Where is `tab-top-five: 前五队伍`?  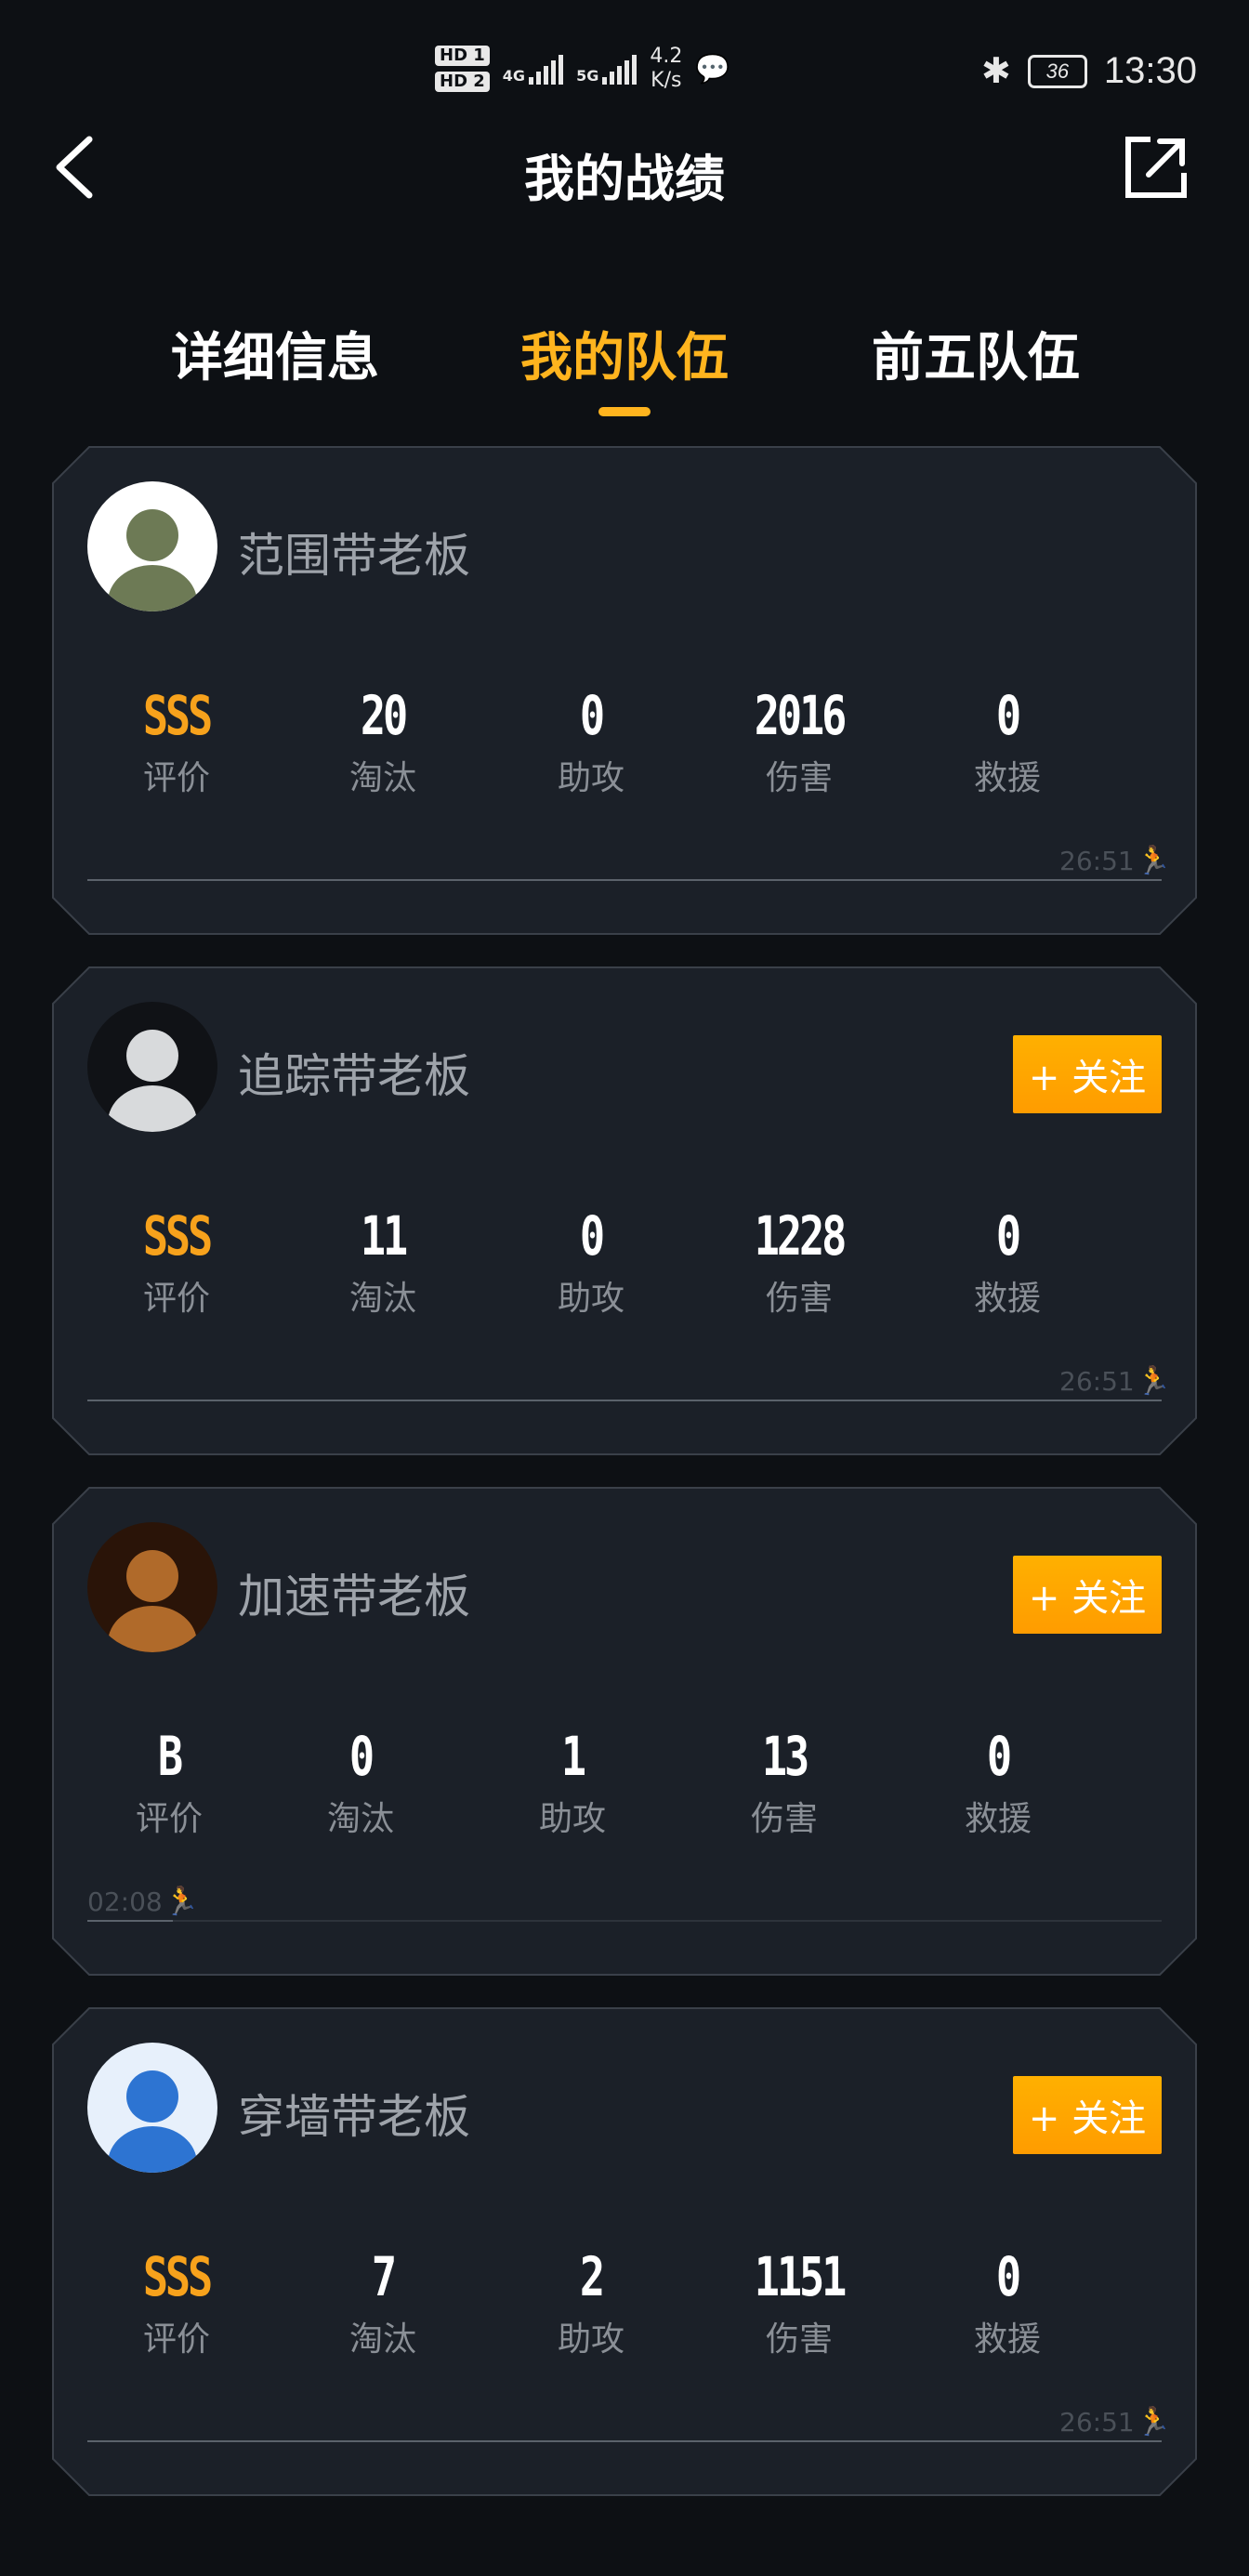 tab-top-five: 前五队伍 is located at coordinates (976, 353).